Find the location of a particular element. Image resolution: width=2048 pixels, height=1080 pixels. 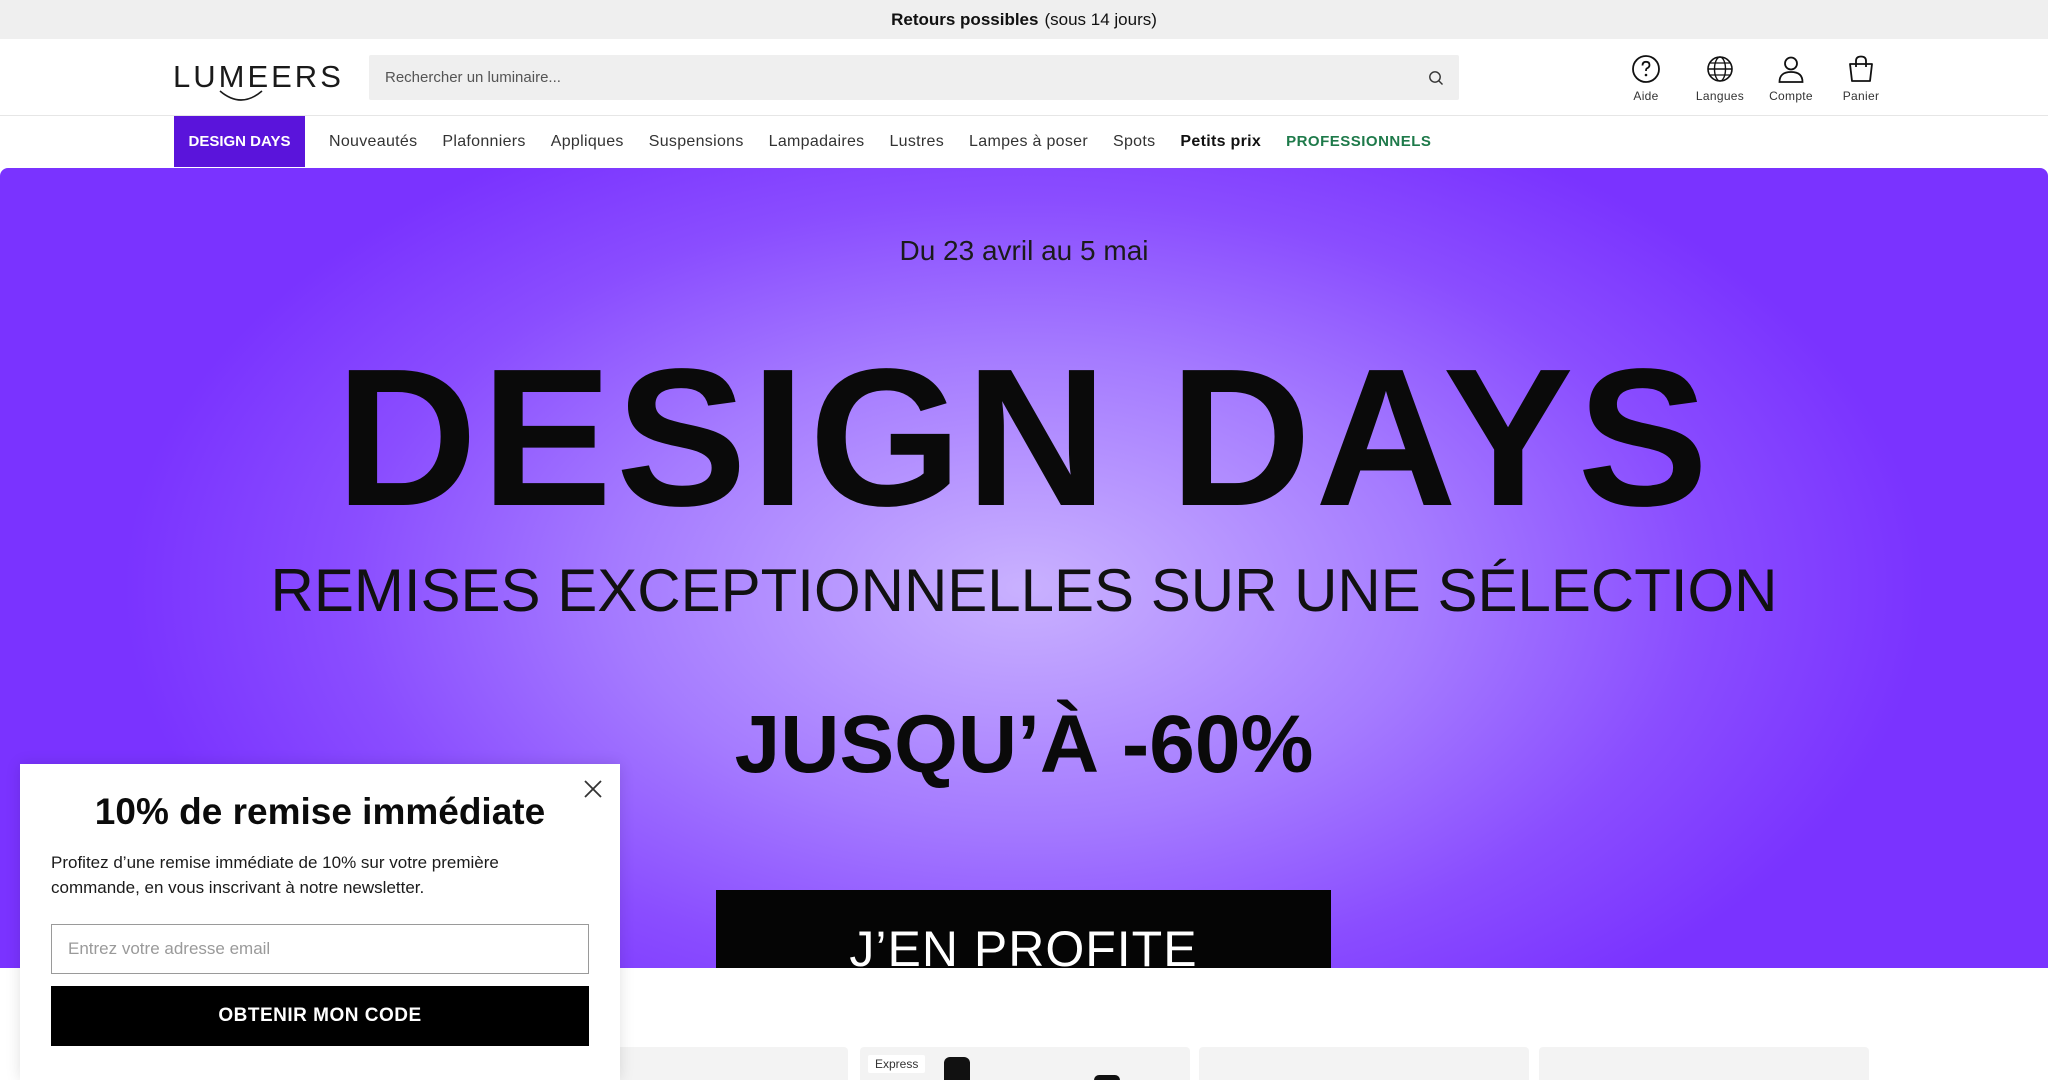

globe-icon is located at coordinates (1720, 69).